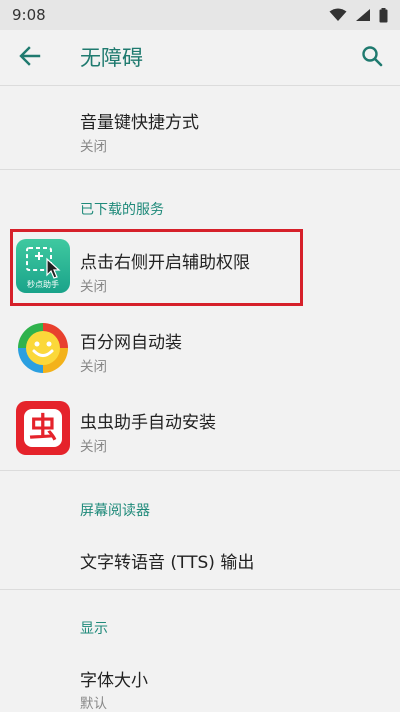 The height and width of the screenshot is (712, 400). I want to click on font-size-value: 默认, so click(93, 704).